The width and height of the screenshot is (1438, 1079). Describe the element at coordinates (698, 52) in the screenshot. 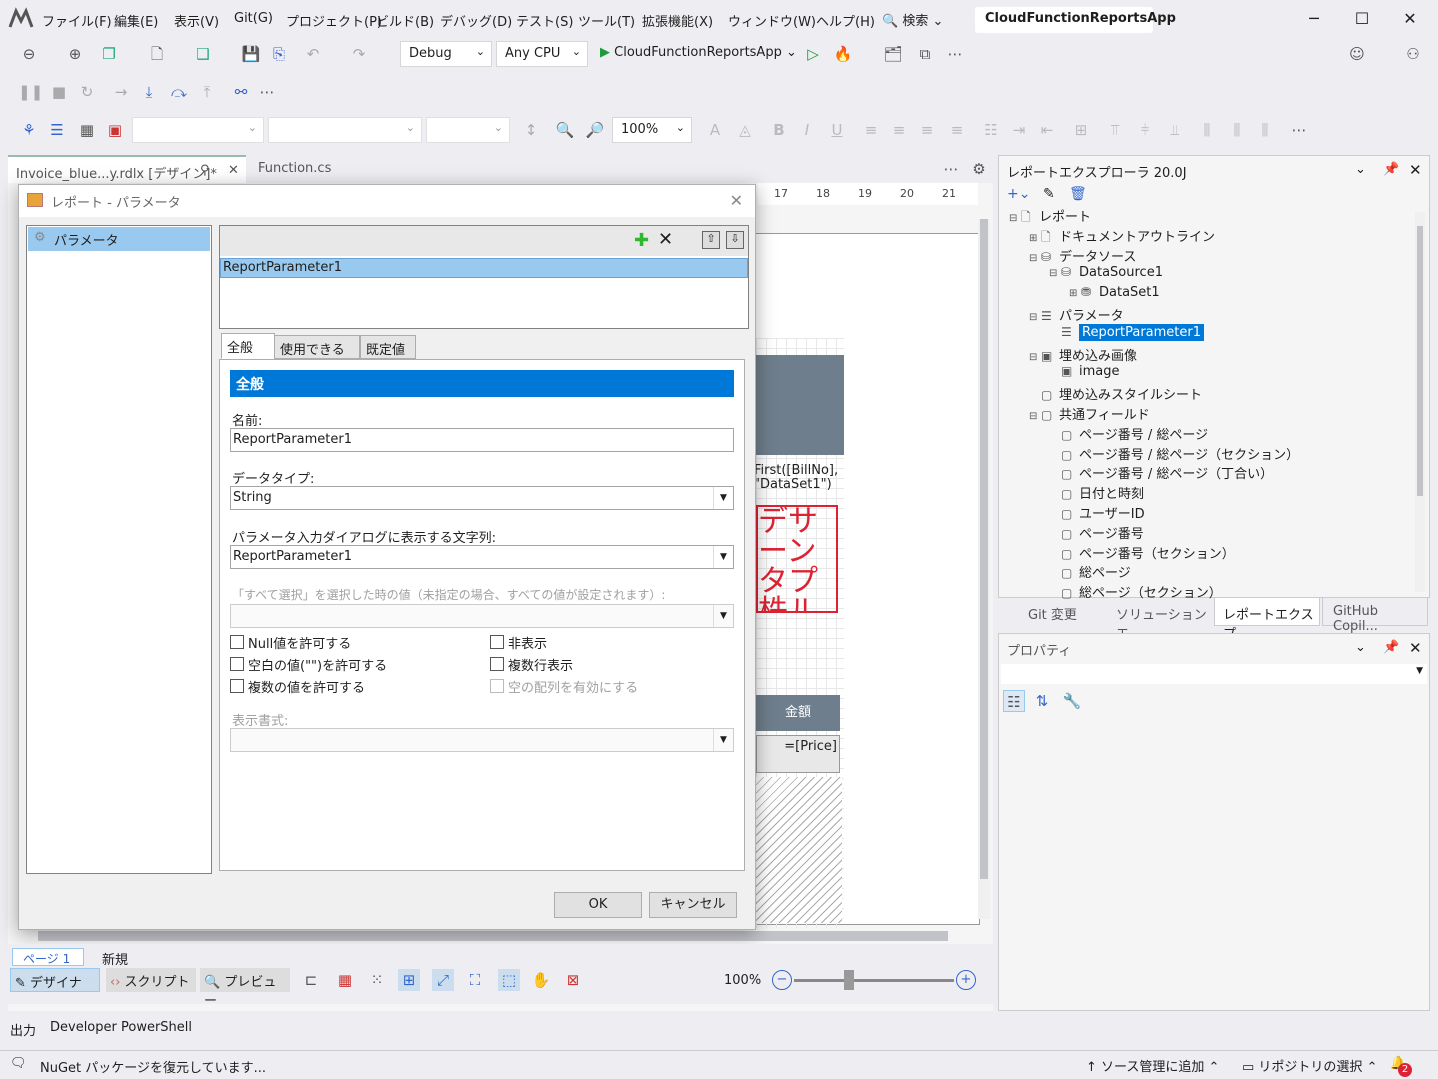

I see `run-button: ▶ CloudFunctionReportsApp ⌄` at that location.